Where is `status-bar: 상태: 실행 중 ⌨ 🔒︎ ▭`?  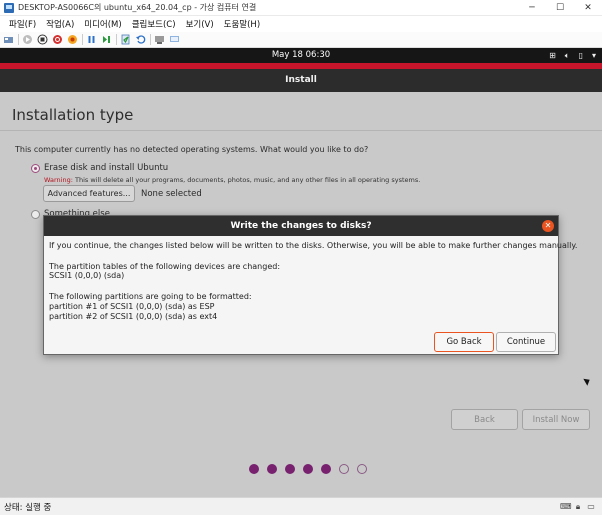 status-bar: 상태: 실행 중 ⌨ 🔒︎ ▭ is located at coordinates (301, 506).